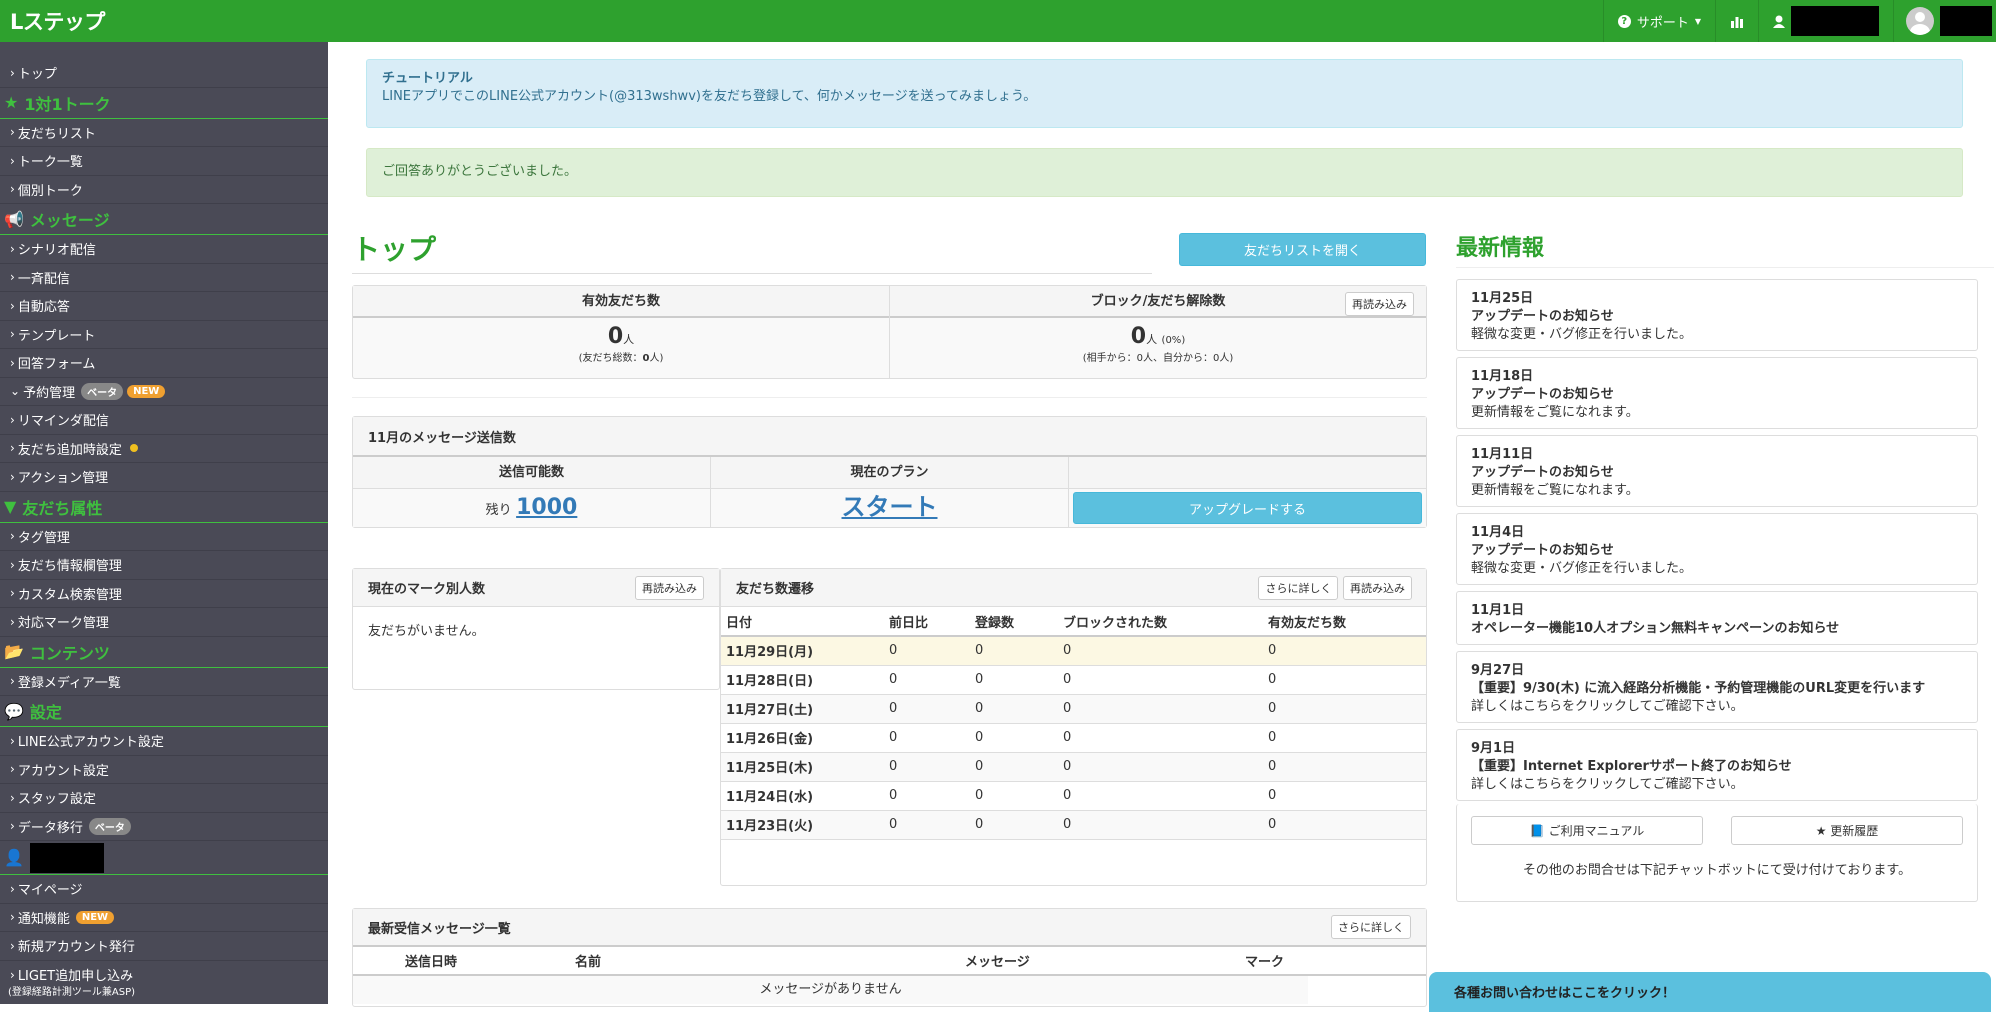 The width and height of the screenshot is (1996, 1012). Describe the element at coordinates (1542, 472) in the screenshot. I see `news-title: アップデートのお知らせ` at that location.